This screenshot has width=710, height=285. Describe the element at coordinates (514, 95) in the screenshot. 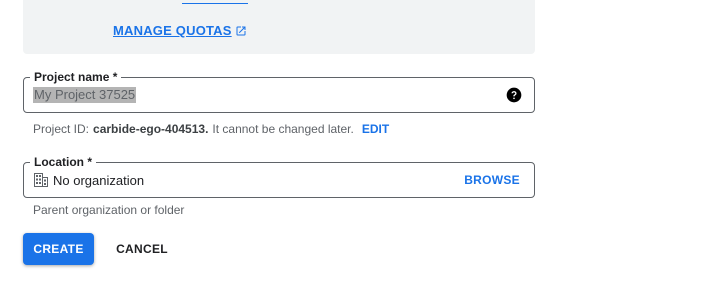

I see `help-circle-icon` at that location.